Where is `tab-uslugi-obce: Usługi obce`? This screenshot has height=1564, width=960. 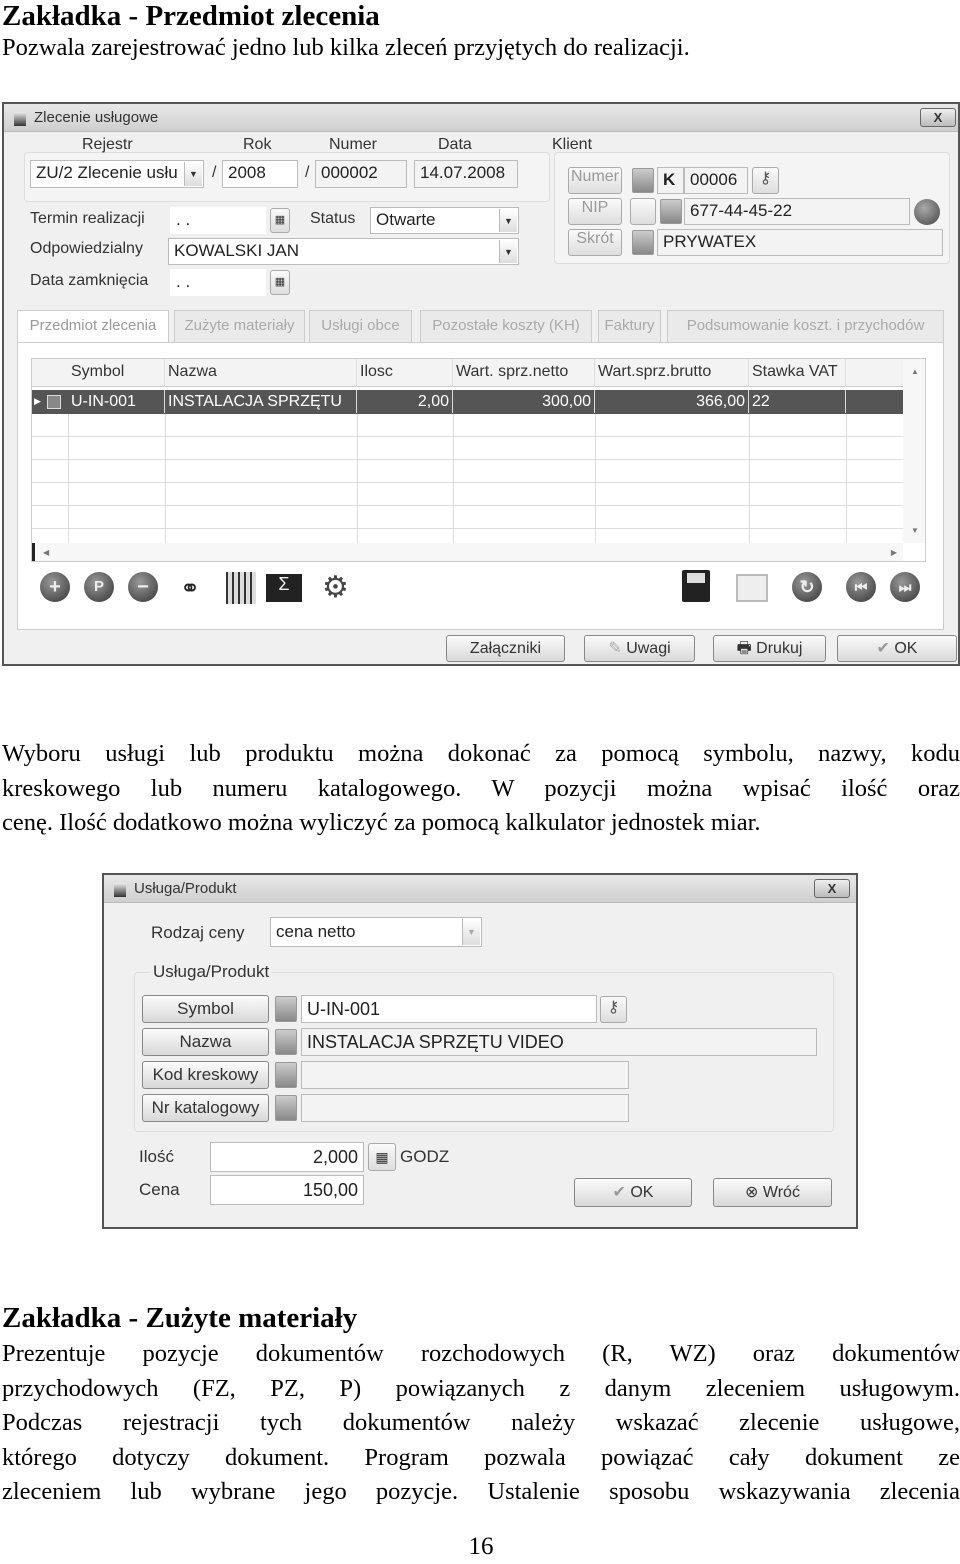
tab-uslugi-obce: Usługi obce is located at coordinates (360, 326).